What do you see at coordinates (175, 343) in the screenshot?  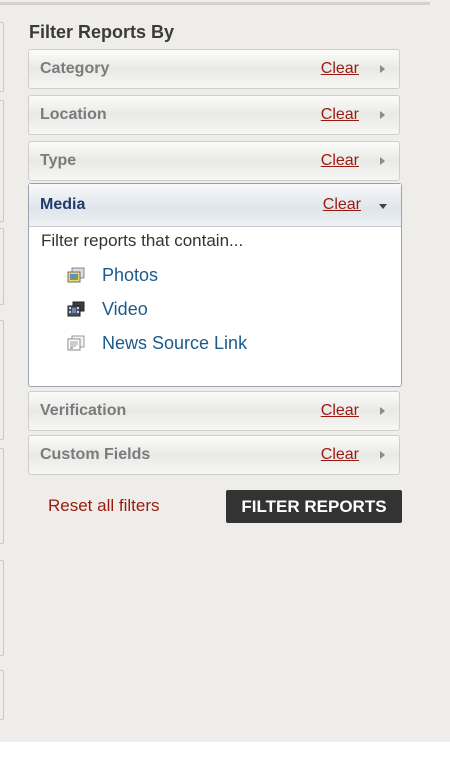 I see `option-label: News Source Link` at bounding box center [175, 343].